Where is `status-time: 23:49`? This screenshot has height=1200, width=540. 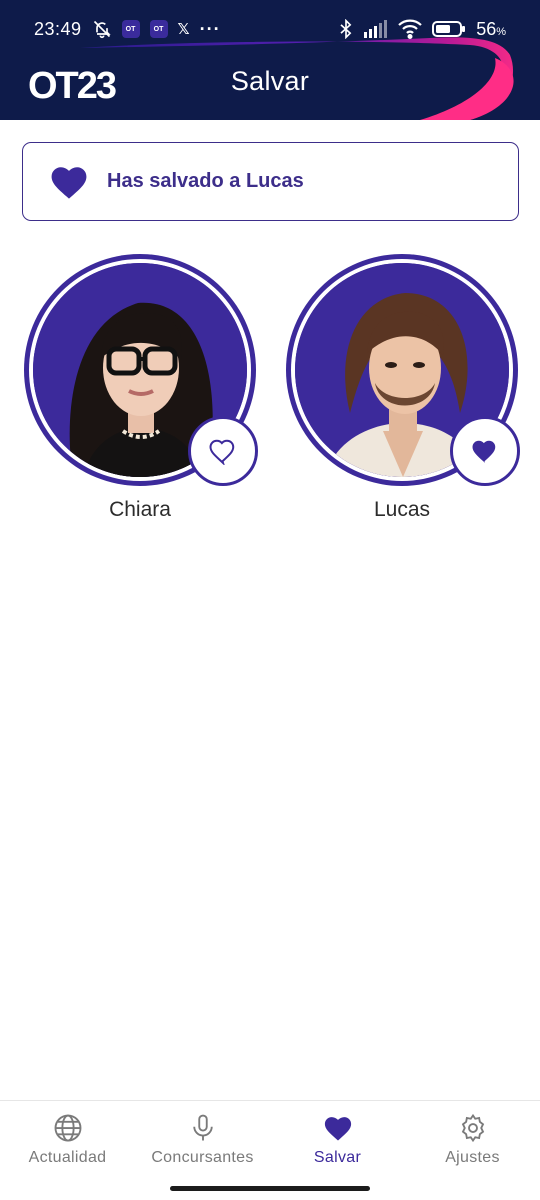
status-time: 23:49 is located at coordinates (58, 28).